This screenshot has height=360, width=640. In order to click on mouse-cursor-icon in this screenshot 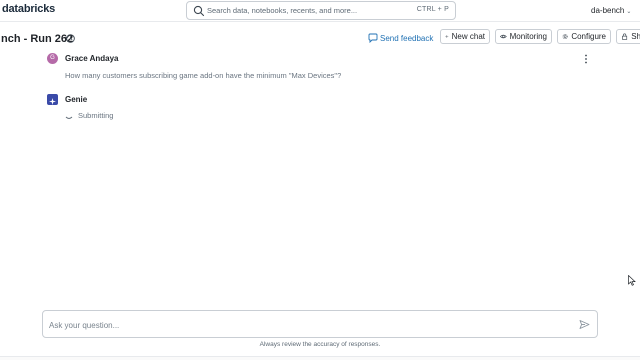, I will do `click(632, 280)`.